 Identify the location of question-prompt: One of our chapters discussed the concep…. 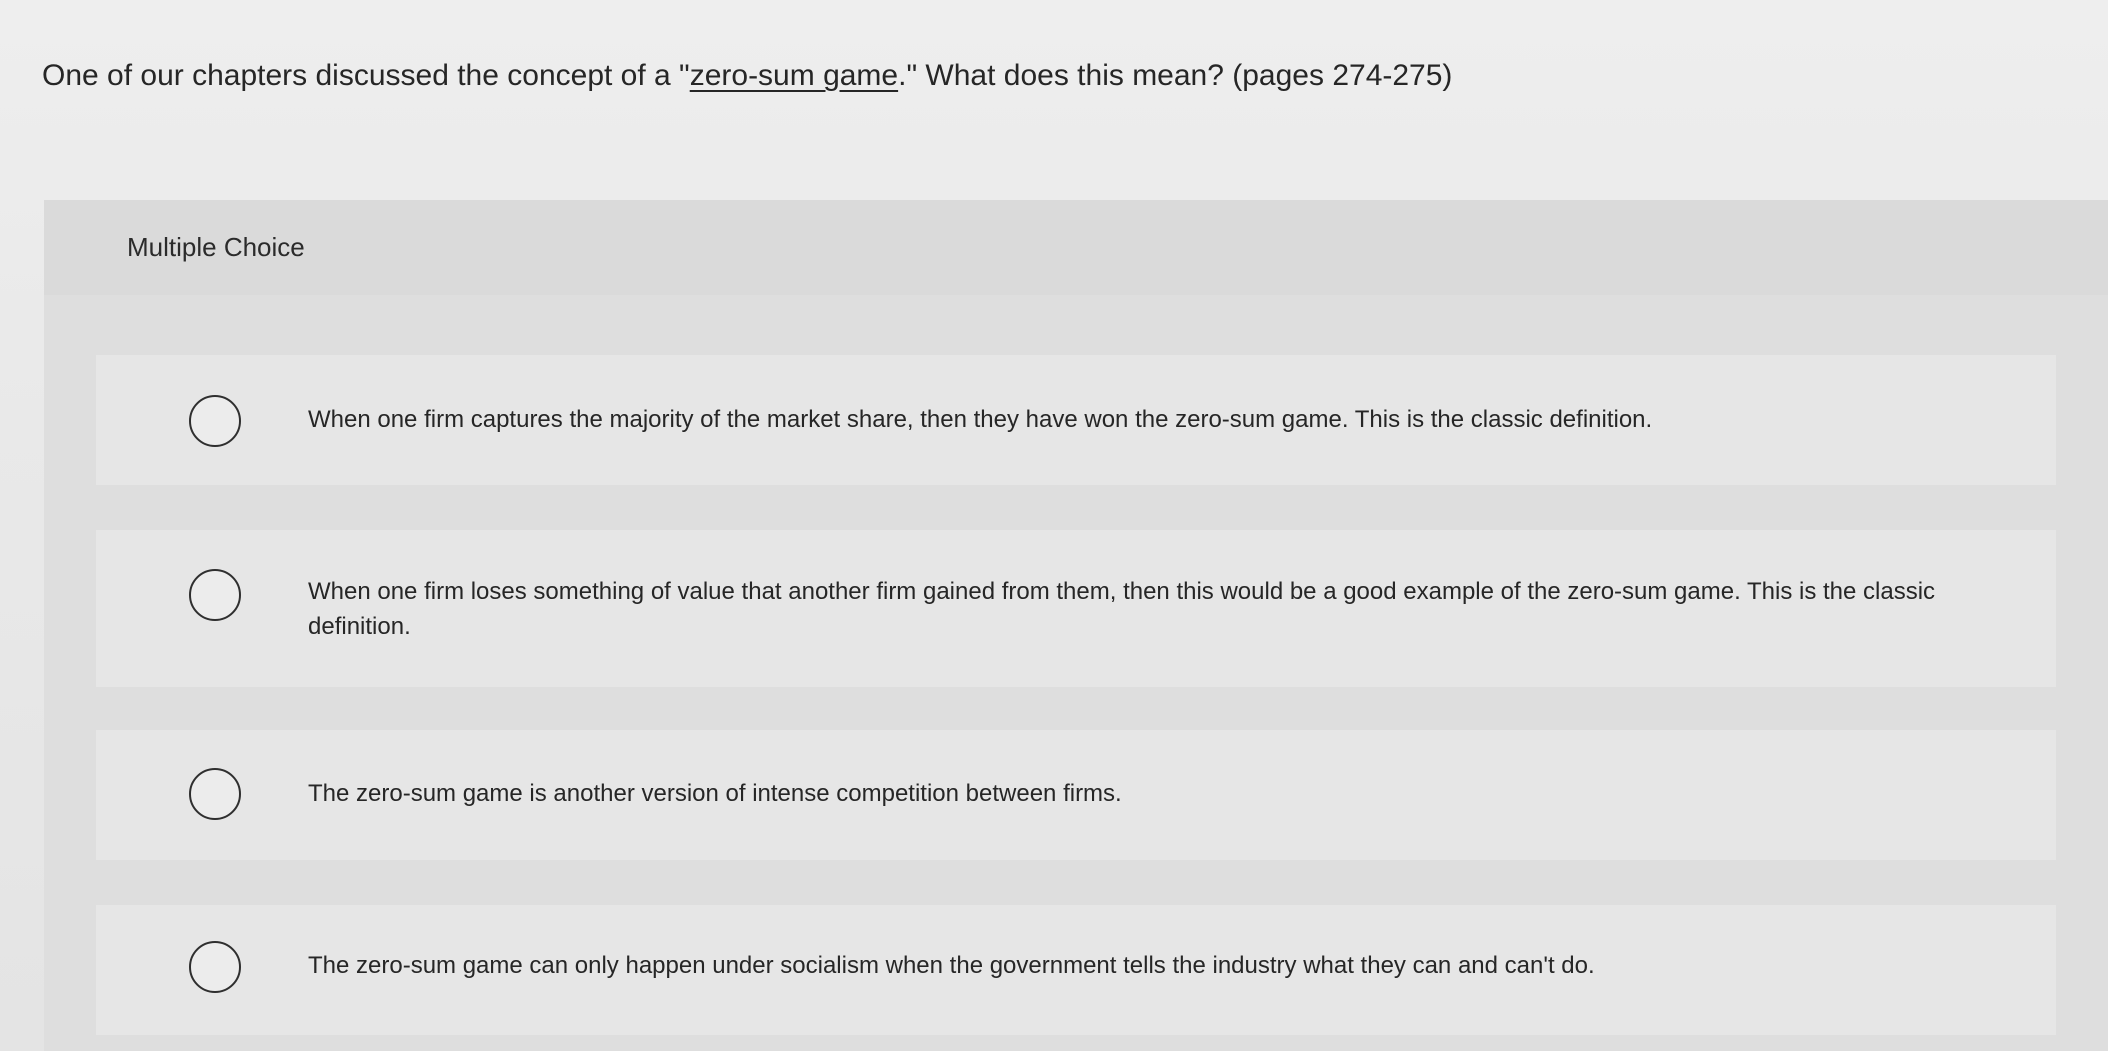
(747, 76).